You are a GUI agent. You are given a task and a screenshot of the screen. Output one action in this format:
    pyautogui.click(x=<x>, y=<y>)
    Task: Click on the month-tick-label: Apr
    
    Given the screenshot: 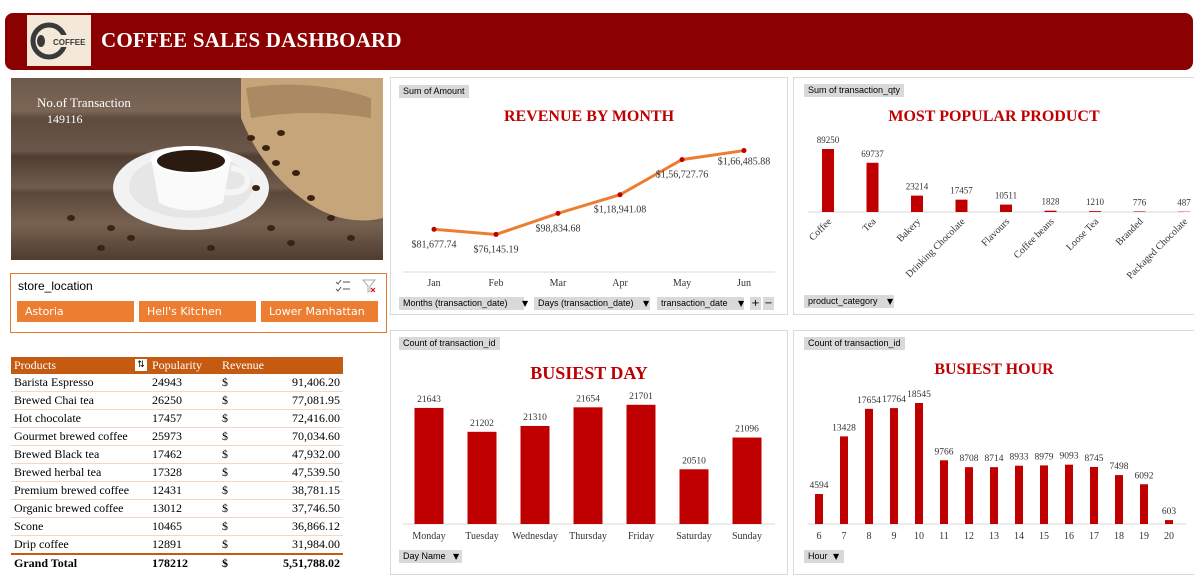 What is the action you would take?
    pyautogui.click(x=620, y=283)
    